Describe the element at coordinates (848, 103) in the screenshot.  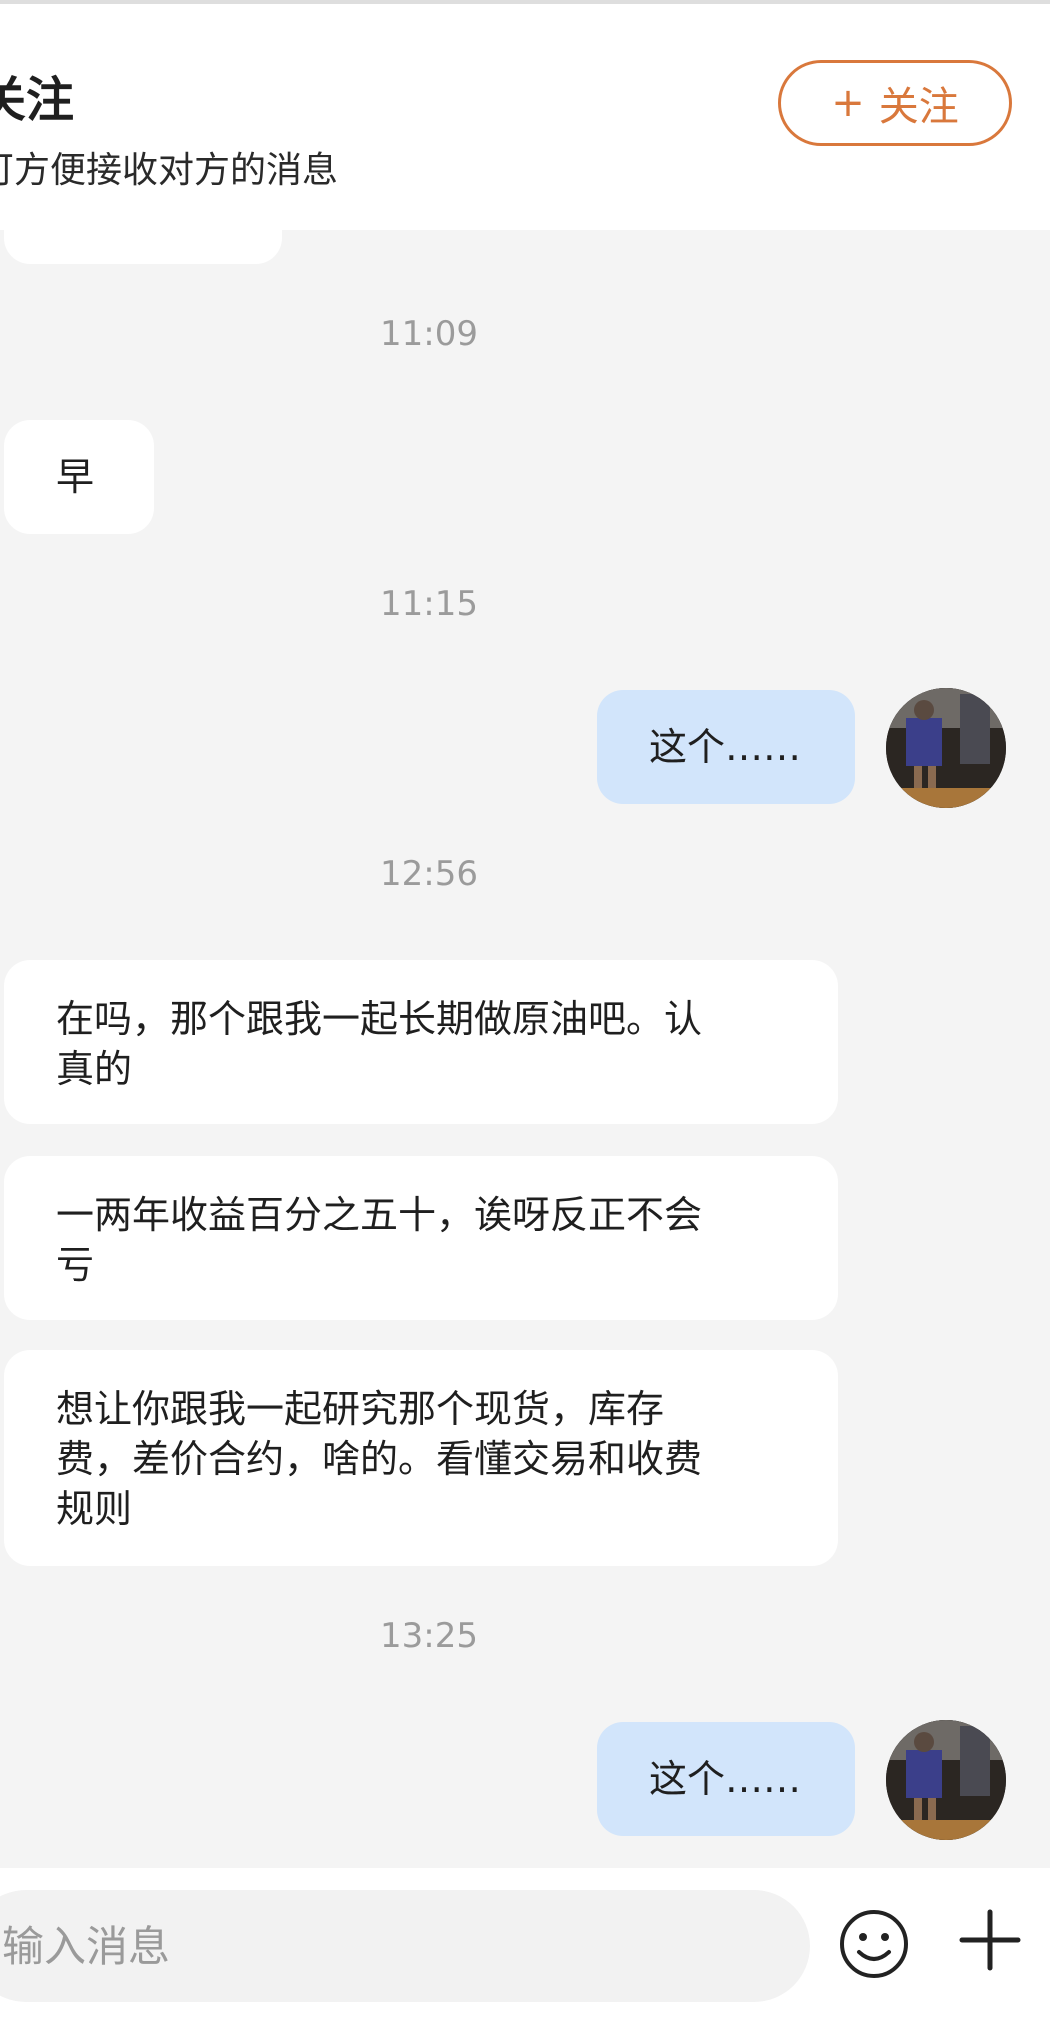
I see `plus-icon: +` at that location.